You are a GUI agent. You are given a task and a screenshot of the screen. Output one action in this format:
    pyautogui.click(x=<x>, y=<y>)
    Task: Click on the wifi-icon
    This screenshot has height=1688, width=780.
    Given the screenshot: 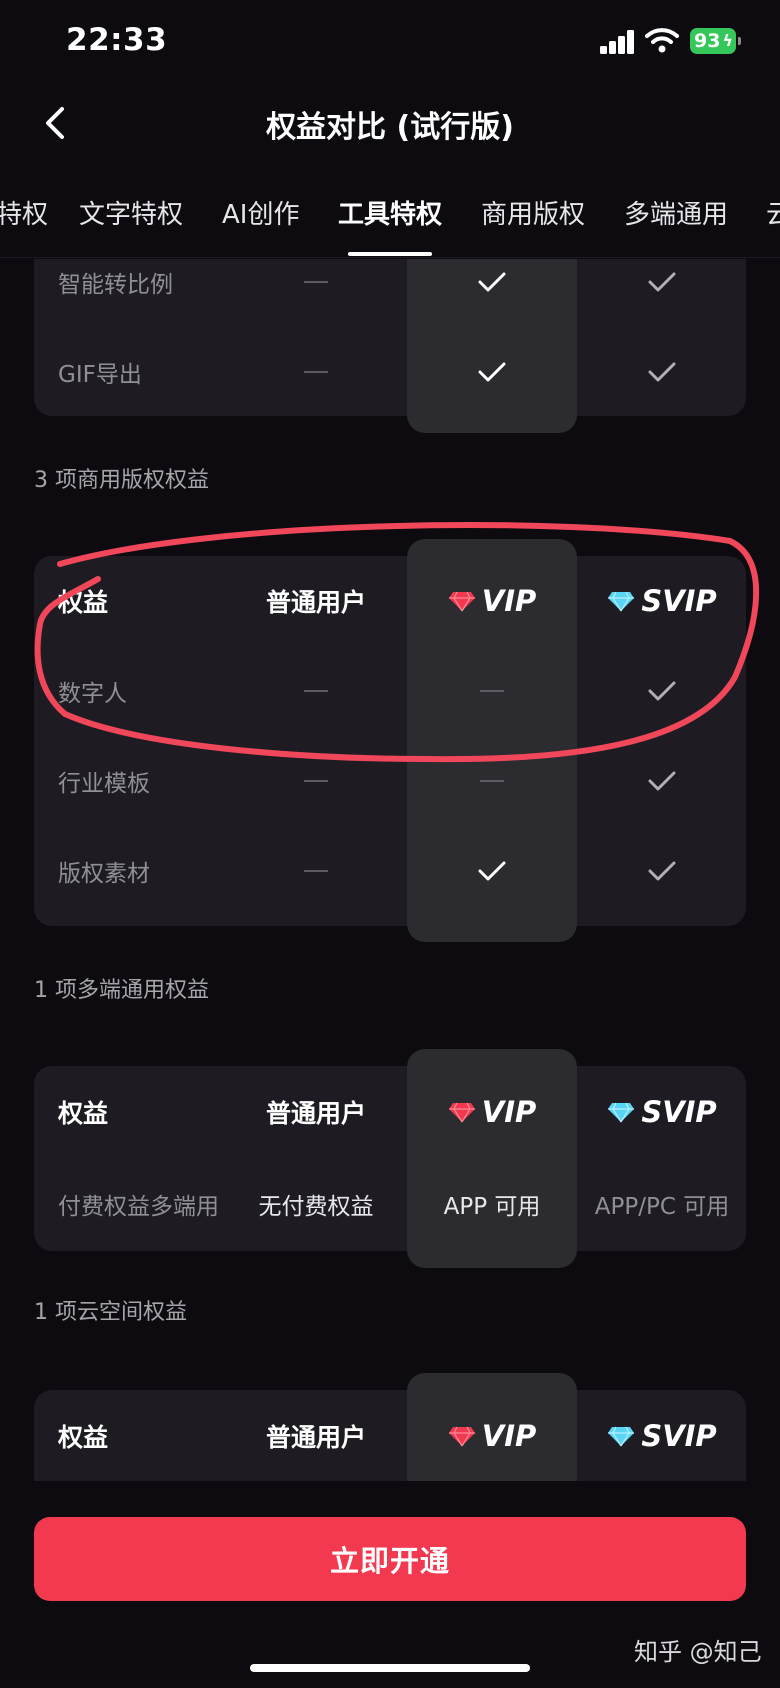 What is the action you would take?
    pyautogui.click(x=662, y=40)
    